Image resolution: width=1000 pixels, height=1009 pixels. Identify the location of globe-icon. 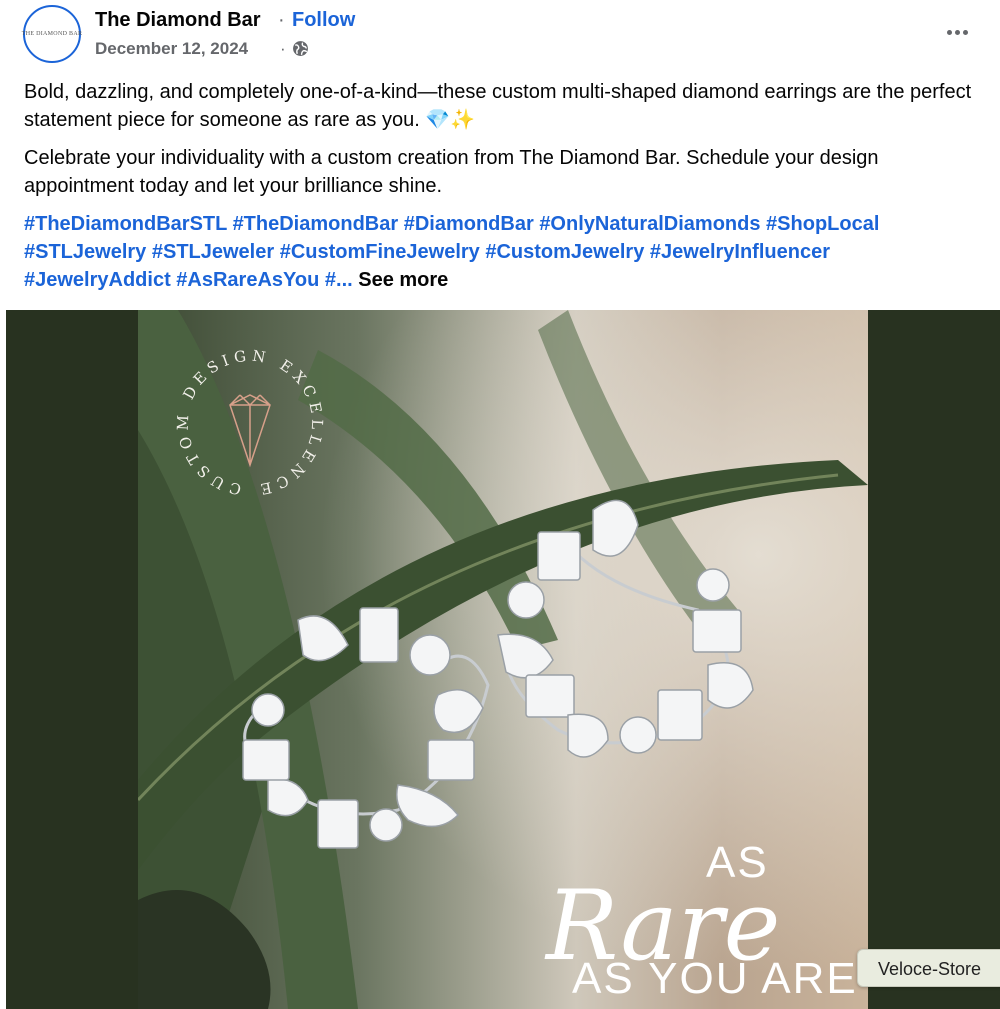
(300, 48).